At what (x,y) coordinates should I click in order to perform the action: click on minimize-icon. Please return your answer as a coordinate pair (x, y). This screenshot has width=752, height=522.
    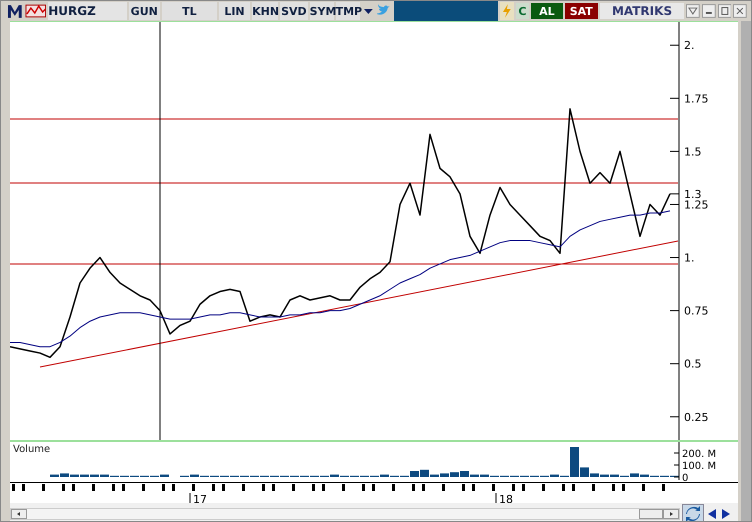
    Looking at the image, I should click on (709, 11).